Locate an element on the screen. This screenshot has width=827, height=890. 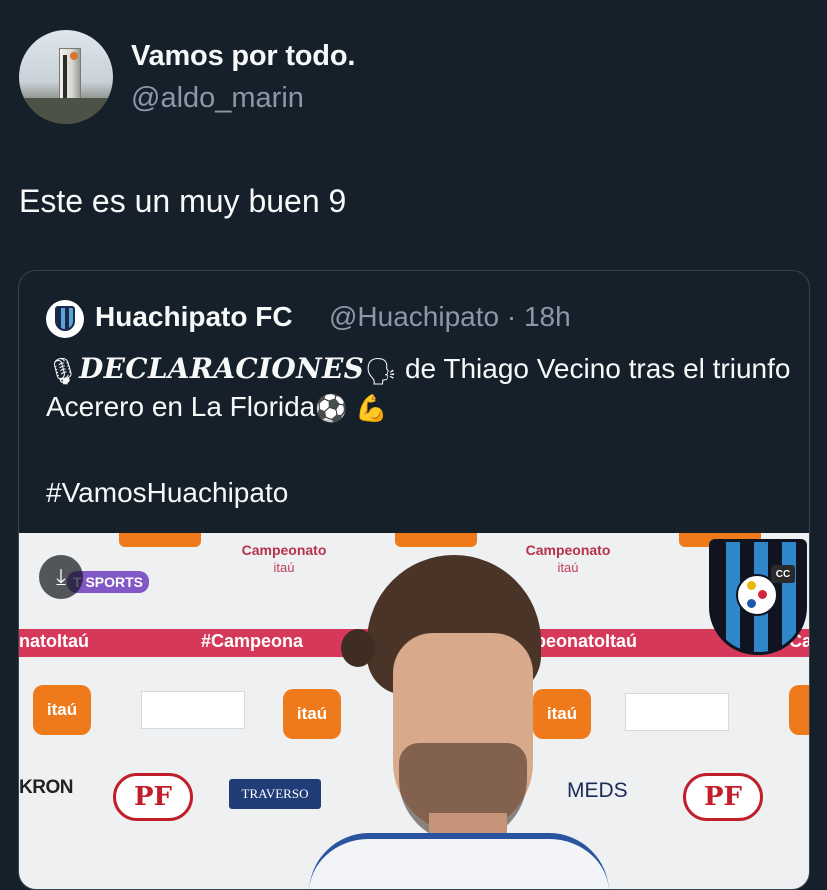
quoted-author-avatar is located at coordinates (65, 319).